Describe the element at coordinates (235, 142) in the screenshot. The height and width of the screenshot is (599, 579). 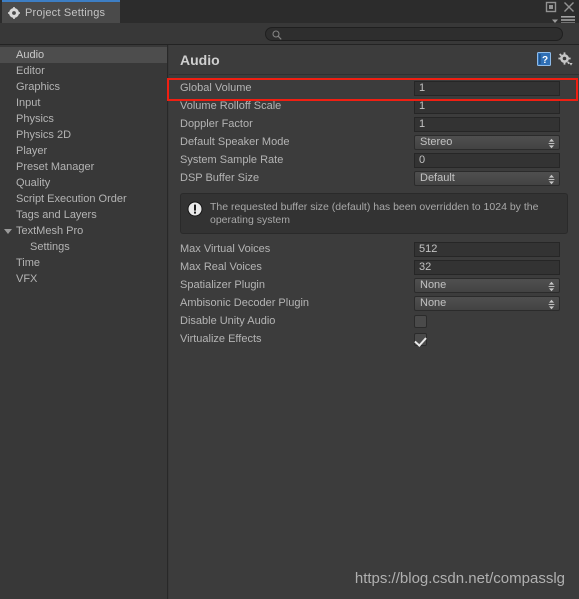
I see `row-label: Default Speaker Mode` at that location.